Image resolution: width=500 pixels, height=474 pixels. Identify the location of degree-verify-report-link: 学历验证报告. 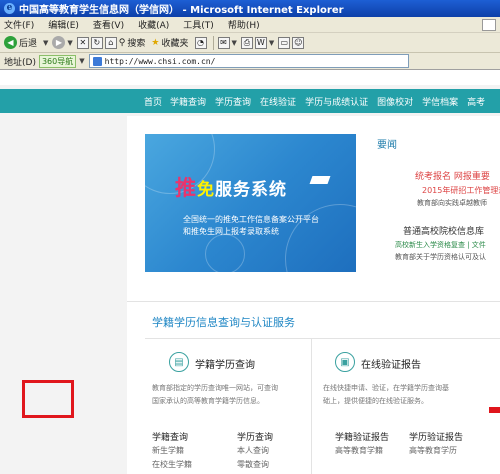
(436, 436).